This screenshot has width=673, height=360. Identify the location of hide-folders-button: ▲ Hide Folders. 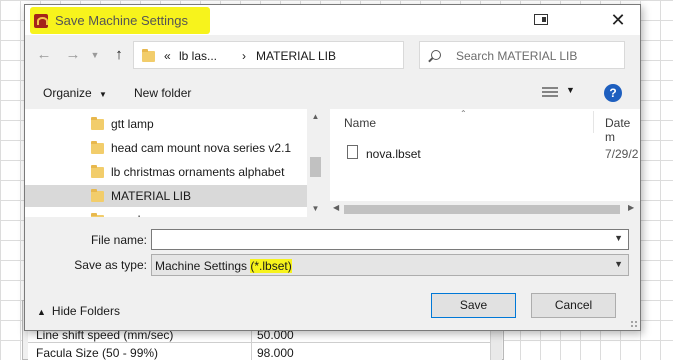
(78, 311).